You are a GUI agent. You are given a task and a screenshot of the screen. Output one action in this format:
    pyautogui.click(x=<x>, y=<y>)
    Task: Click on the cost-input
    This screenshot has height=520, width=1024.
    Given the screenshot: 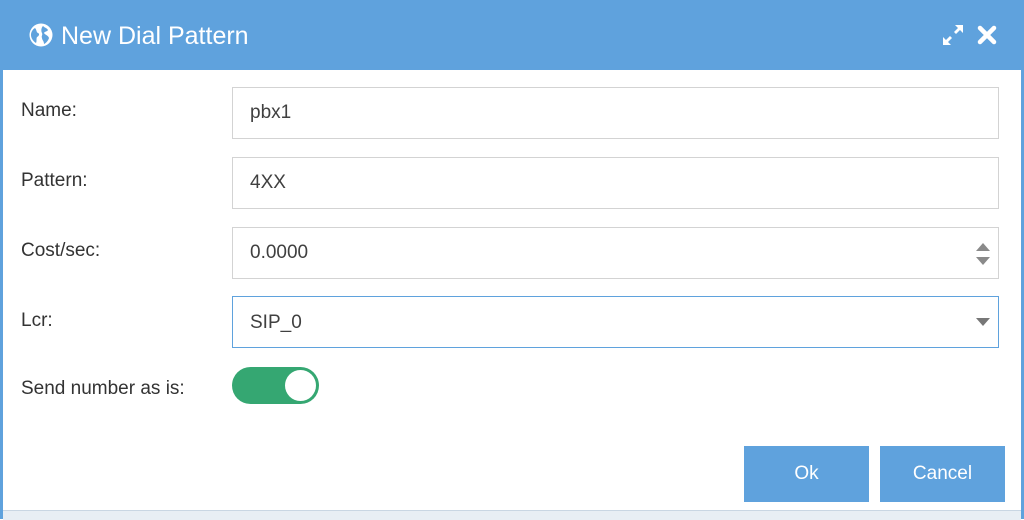 What is the action you would take?
    pyautogui.click(x=615, y=253)
    